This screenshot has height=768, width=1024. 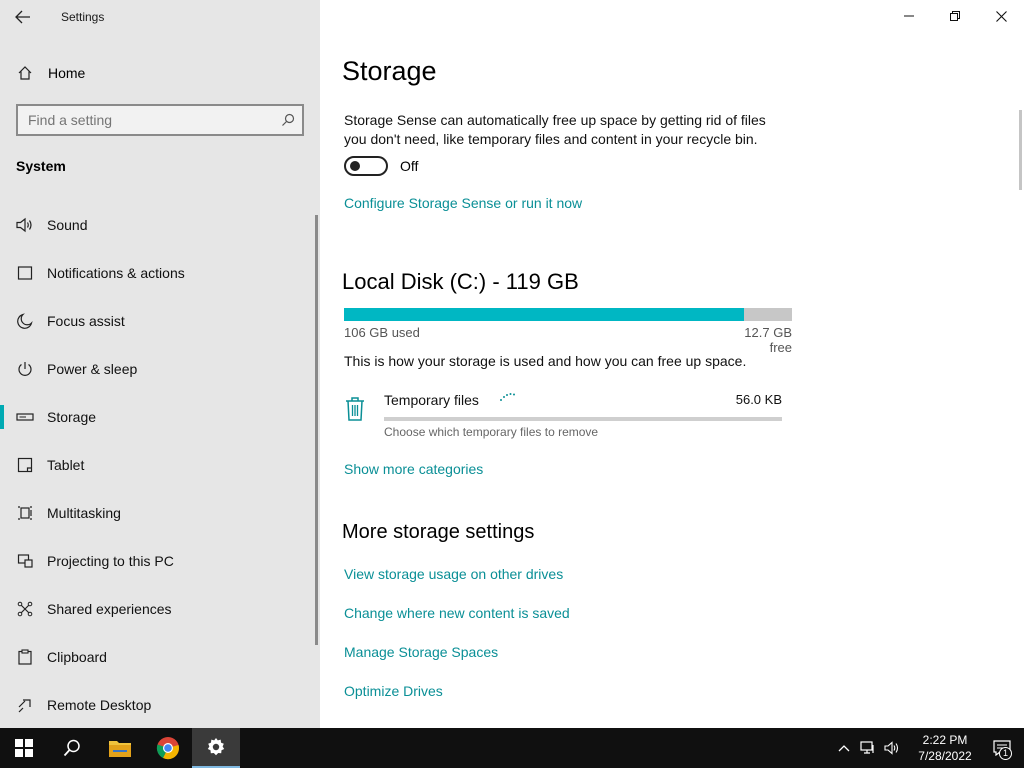 I want to click on category-subtitle: Choose which temporary files to remove, so click(x=491, y=432).